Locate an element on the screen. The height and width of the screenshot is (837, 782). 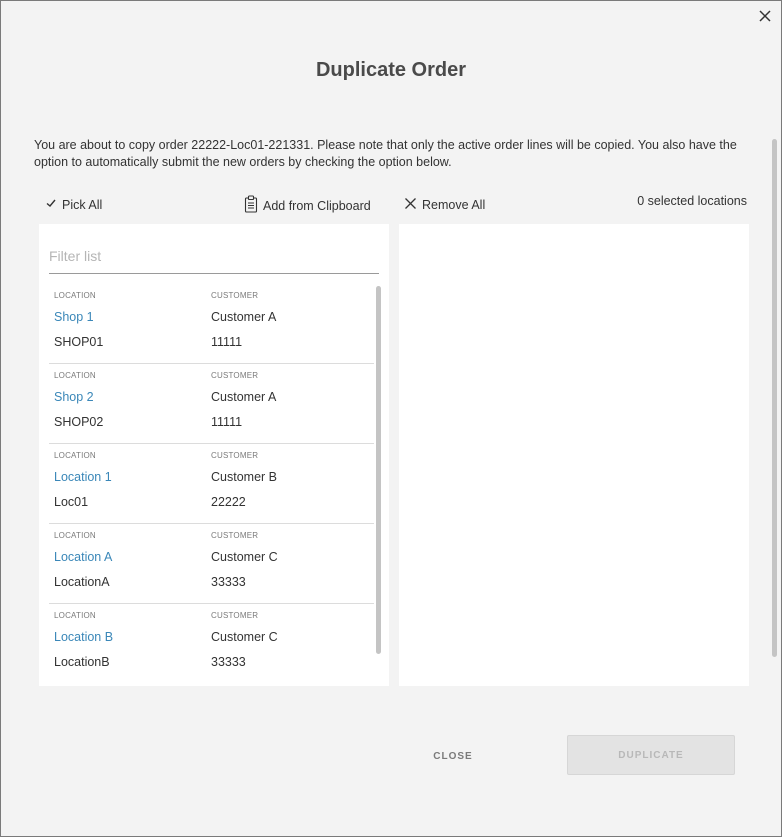
pick-all-button: Pick All is located at coordinates (73, 204).